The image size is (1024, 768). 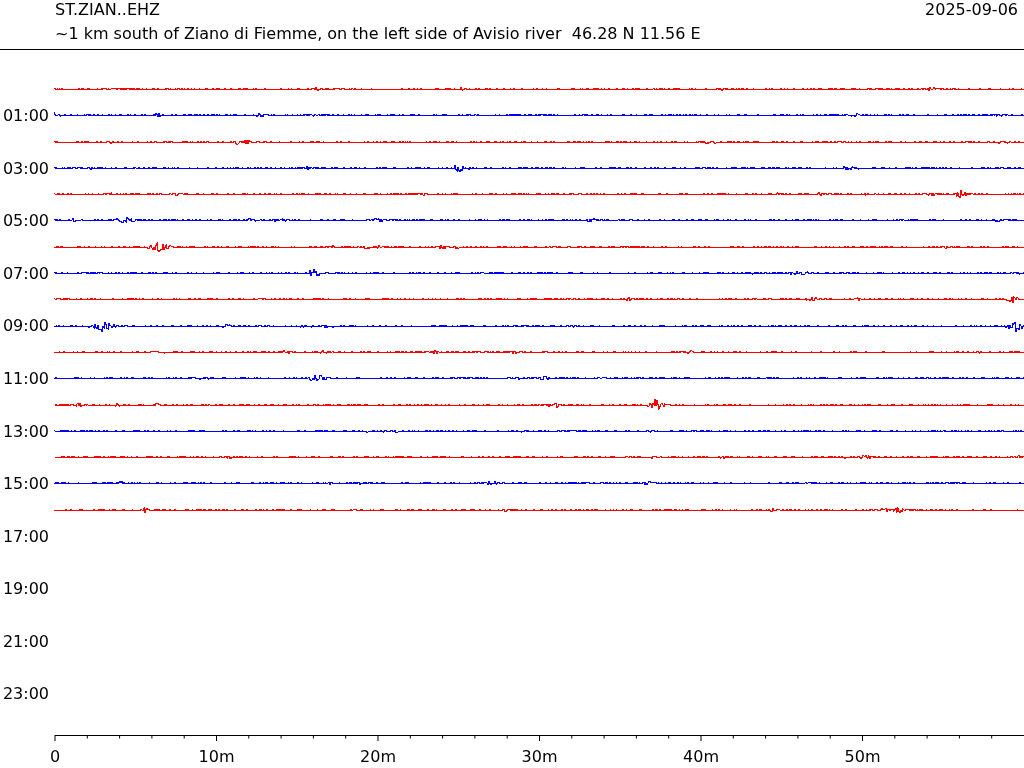 I want to click on hour-label: 07:00, so click(x=25, y=273).